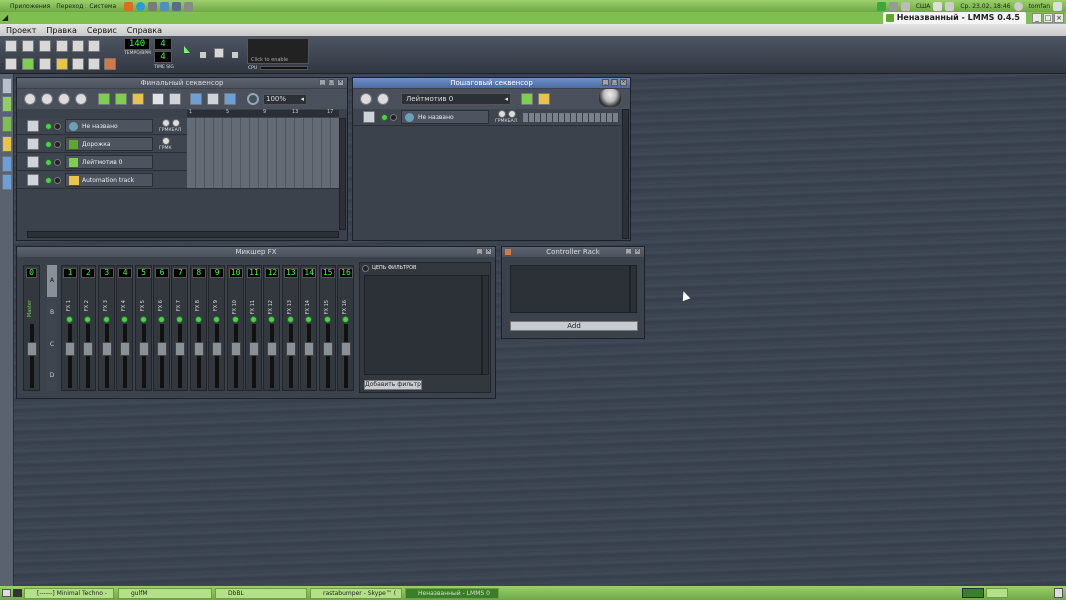  Describe the element at coordinates (7, 182) in the screenshot. I see `root-directory-icon` at that location.